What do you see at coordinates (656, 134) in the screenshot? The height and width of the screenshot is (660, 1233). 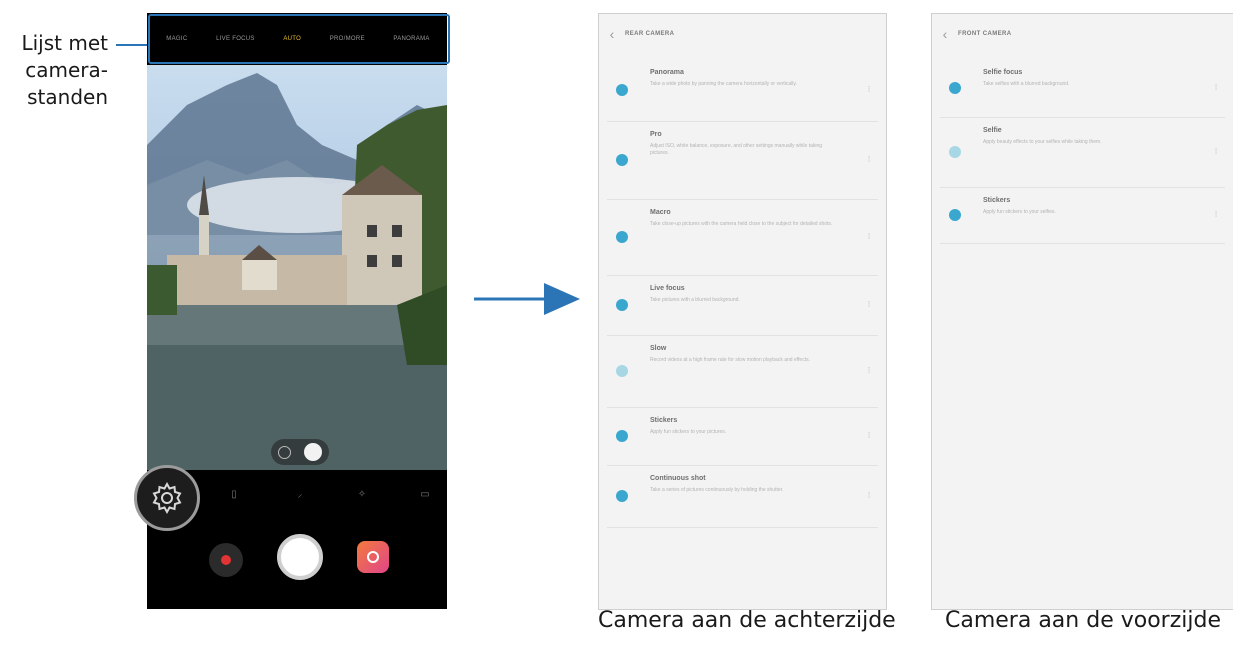 I see `mode-name: Pro` at bounding box center [656, 134].